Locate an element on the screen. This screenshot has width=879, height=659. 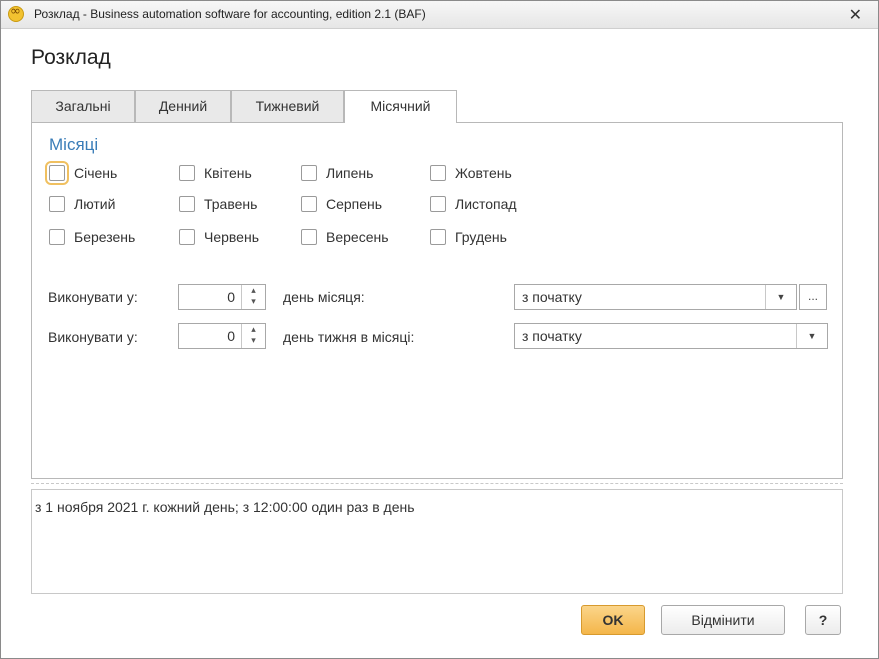
day-of-week-stepper: 0 ▴ ▾ is located at coordinates (222, 336).